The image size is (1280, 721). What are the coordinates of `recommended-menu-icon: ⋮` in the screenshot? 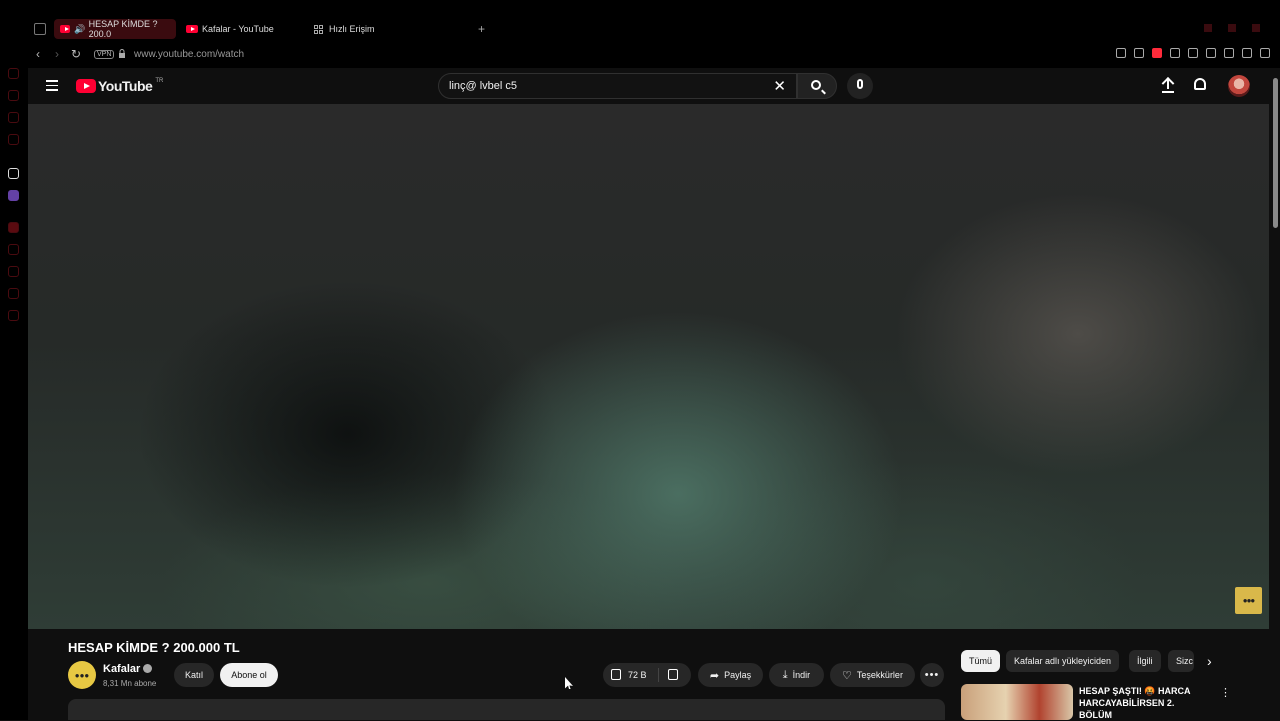 It's located at (1225, 692).